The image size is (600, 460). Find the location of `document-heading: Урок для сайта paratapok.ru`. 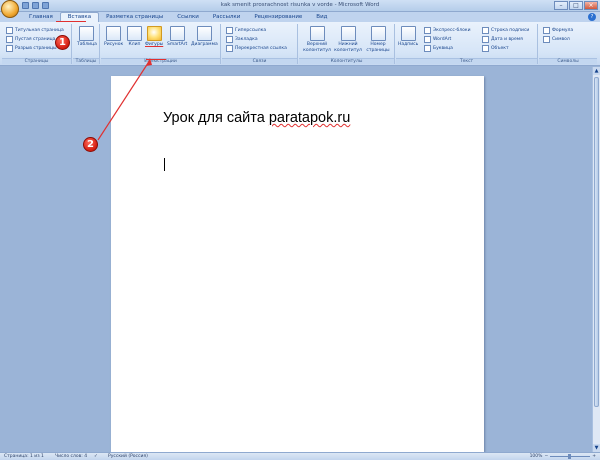

document-heading: Урок для сайта paratapok.ru is located at coordinates (256, 118).